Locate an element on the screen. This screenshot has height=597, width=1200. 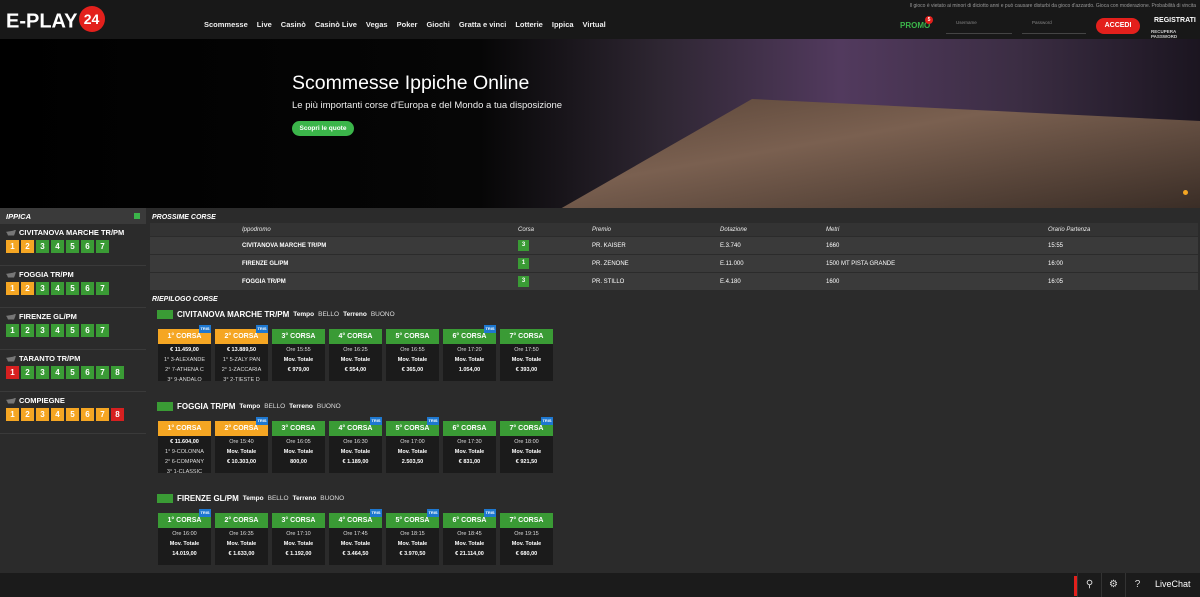
recover-password-link: RECUPERA PASSWORD is located at coordinates (1175, 34).